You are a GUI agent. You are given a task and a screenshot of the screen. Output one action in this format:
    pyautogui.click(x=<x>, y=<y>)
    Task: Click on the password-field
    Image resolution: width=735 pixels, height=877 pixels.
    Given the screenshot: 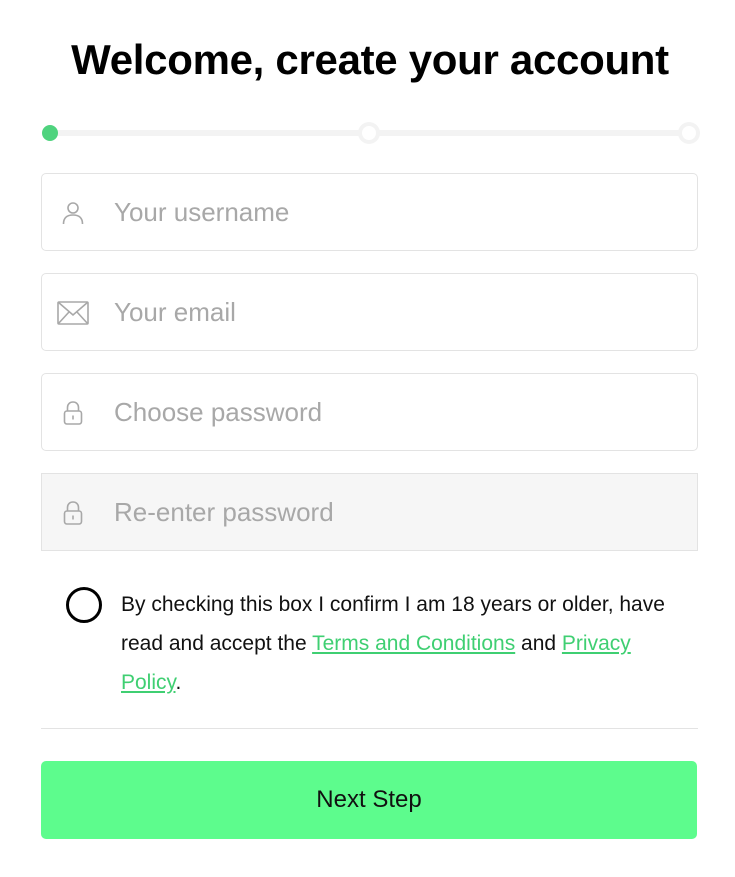 What is the action you would take?
    pyautogui.click(x=369, y=412)
    